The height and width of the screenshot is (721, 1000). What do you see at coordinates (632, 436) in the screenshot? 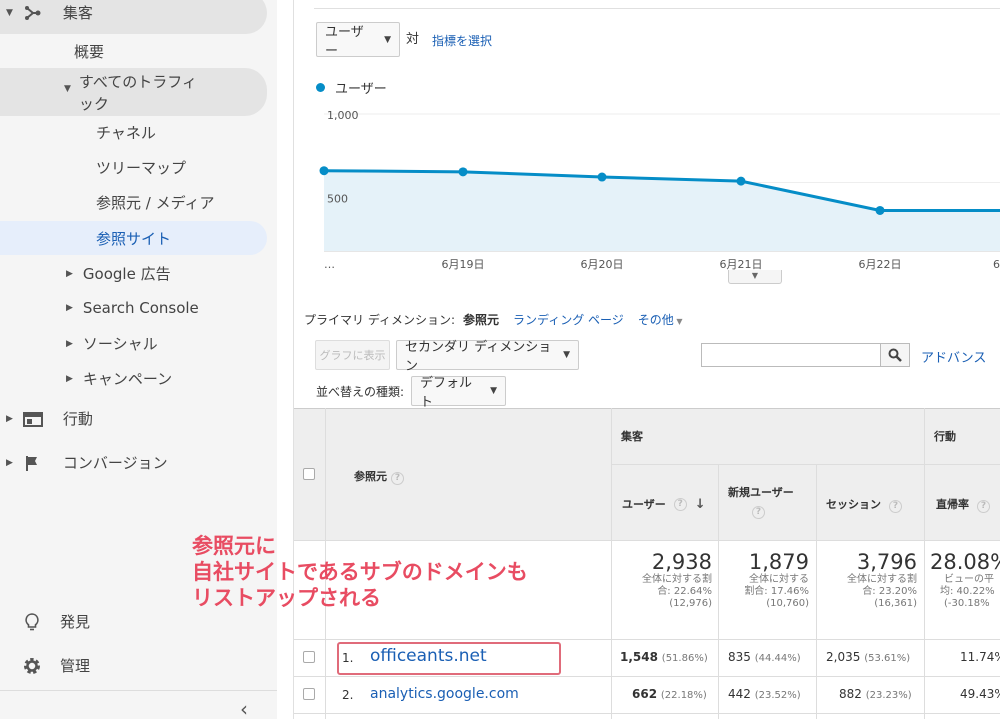
I see `group-acquisition-header: 集客` at bounding box center [632, 436].